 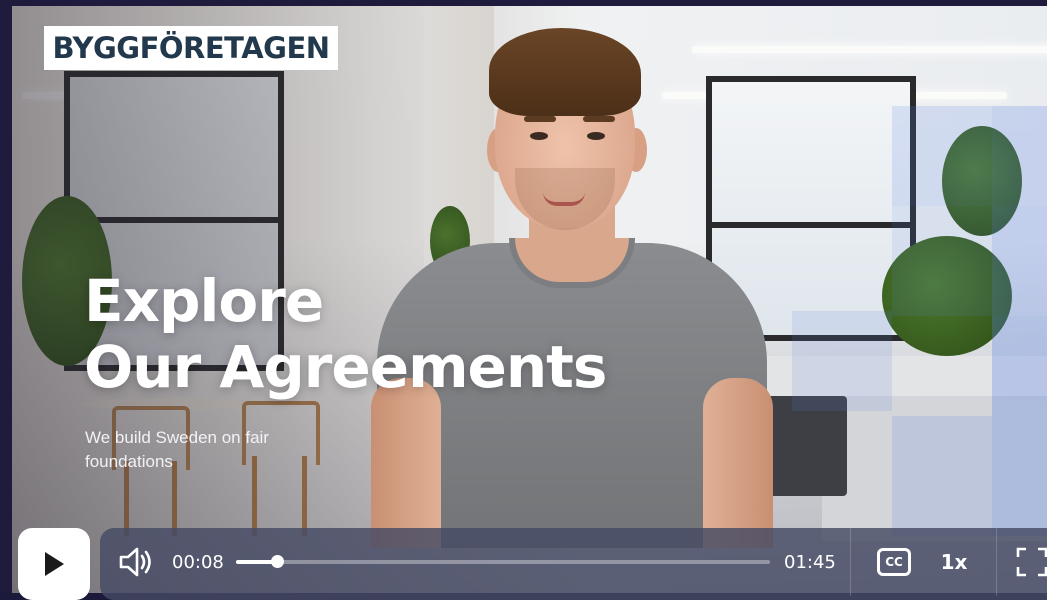 What do you see at coordinates (565, 72) in the screenshot?
I see `presenter-hair` at bounding box center [565, 72].